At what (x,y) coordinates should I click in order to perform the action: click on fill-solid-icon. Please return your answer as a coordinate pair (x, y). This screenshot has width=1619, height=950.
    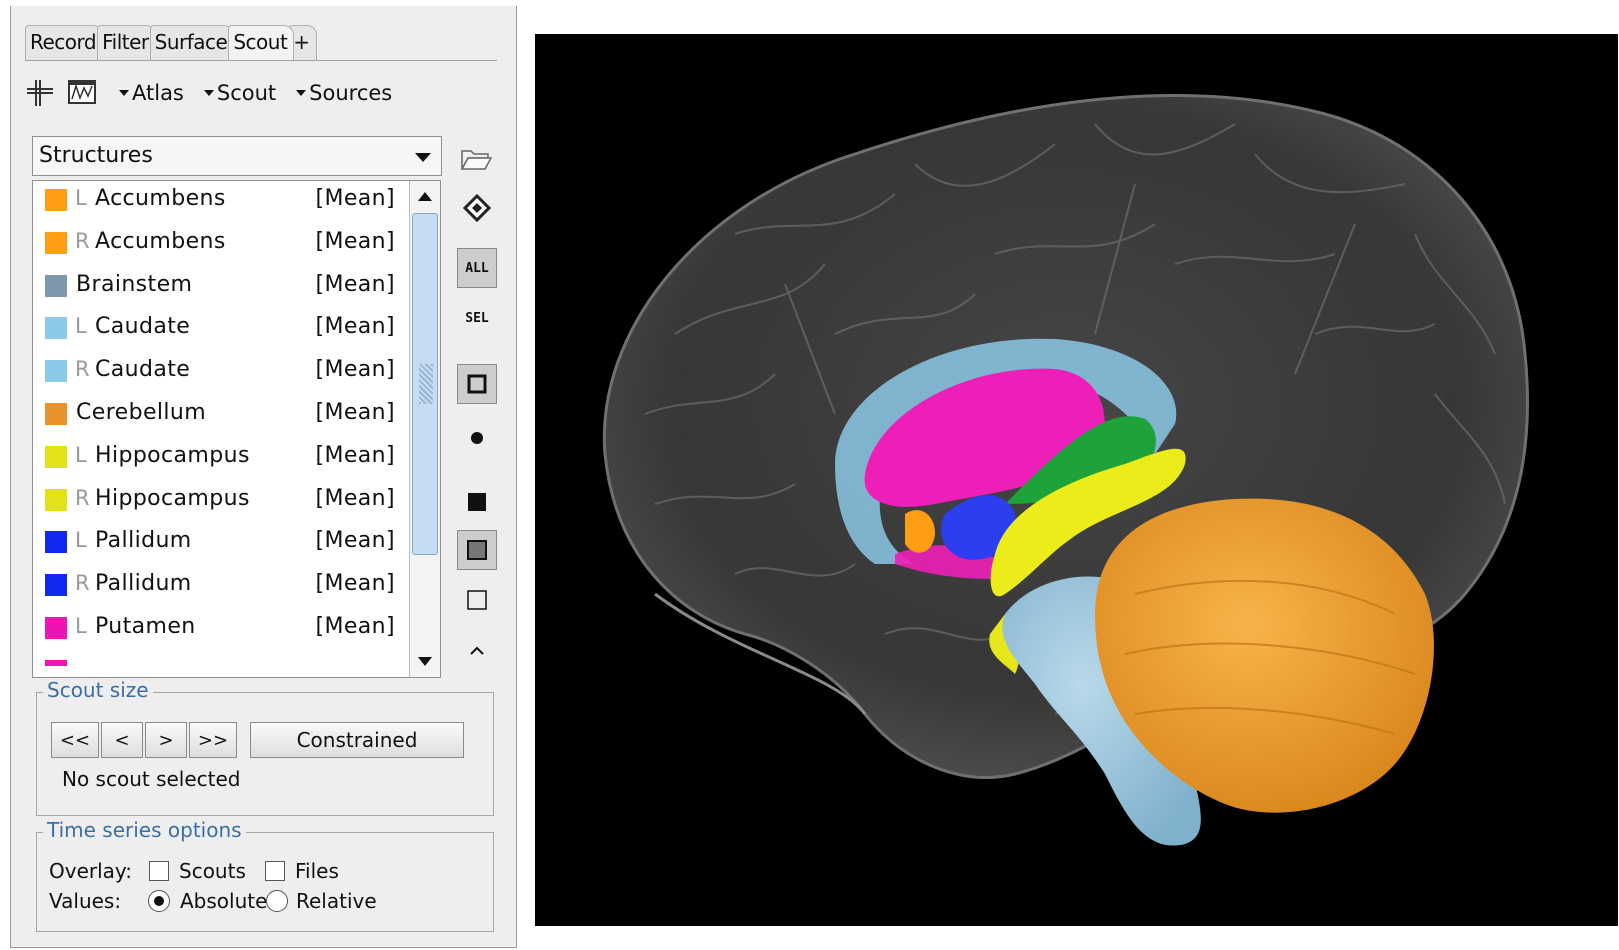
    Looking at the image, I should click on (477, 502).